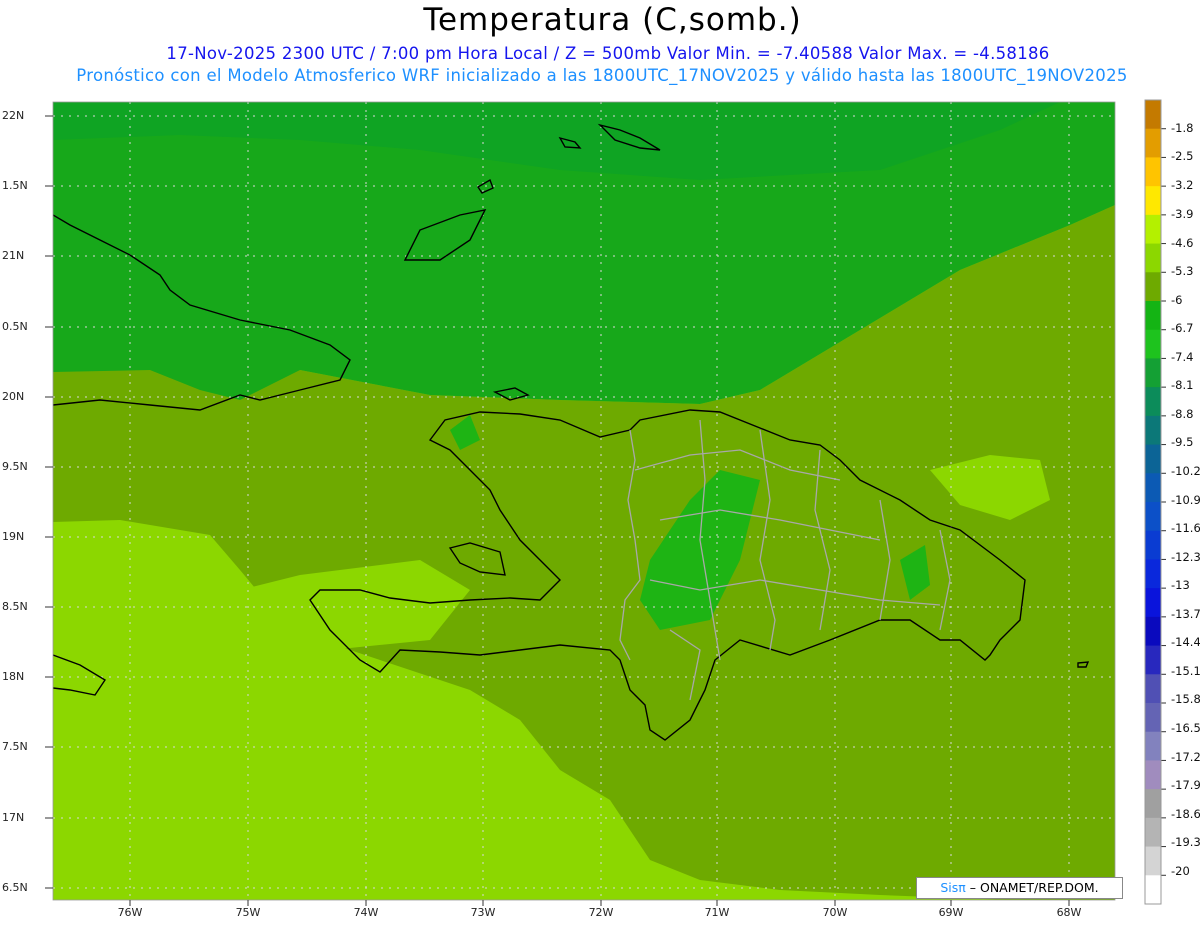  What do you see at coordinates (1182, 214) in the screenshot?
I see `colorbar-label: -3.9` at bounding box center [1182, 214].